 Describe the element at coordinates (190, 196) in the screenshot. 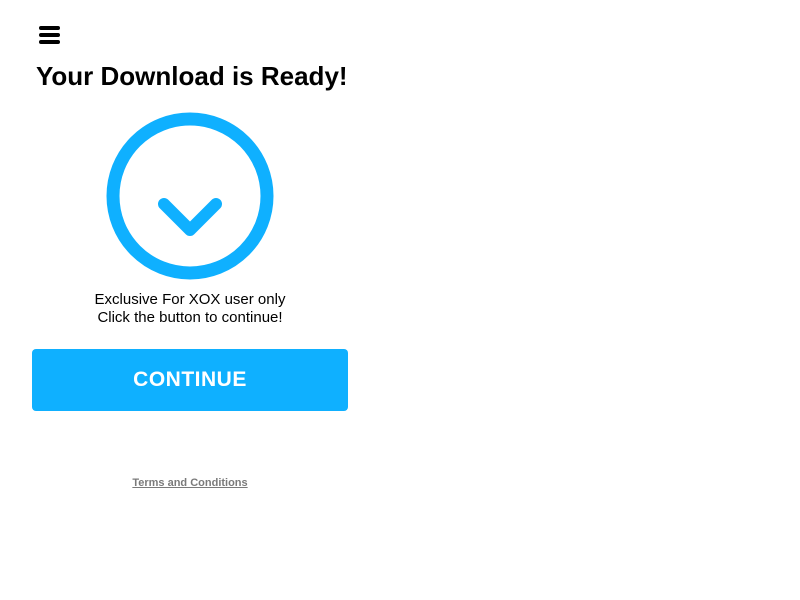

I see `download-arrow-icon` at that location.